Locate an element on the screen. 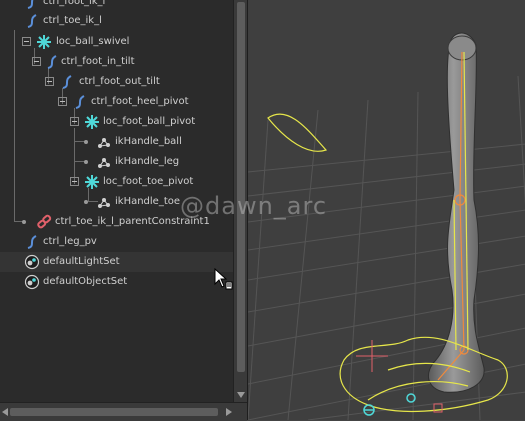 This screenshot has height=421, width=525. outliner-item-label: loc_ball_swivel is located at coordinates (93, 41).